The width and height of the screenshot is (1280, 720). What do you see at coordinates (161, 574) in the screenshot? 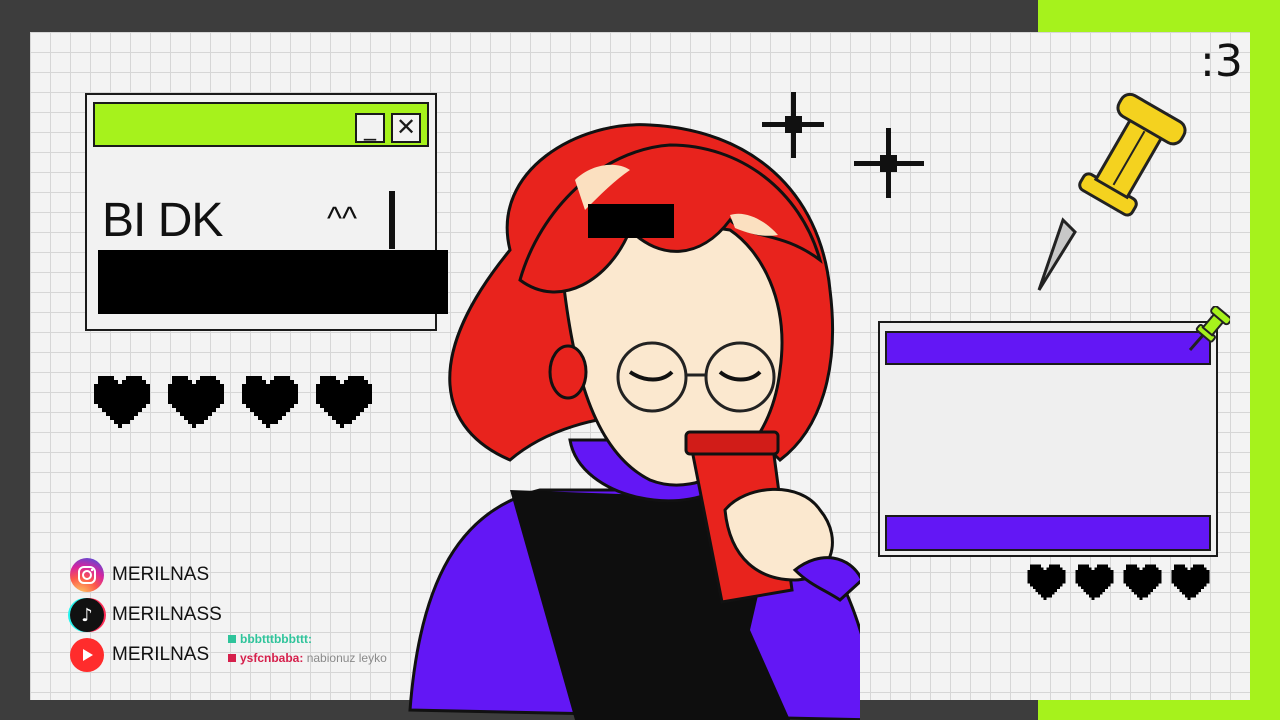
I see `instagram-handle: MERILNAS` at bounding box center [161, 574].